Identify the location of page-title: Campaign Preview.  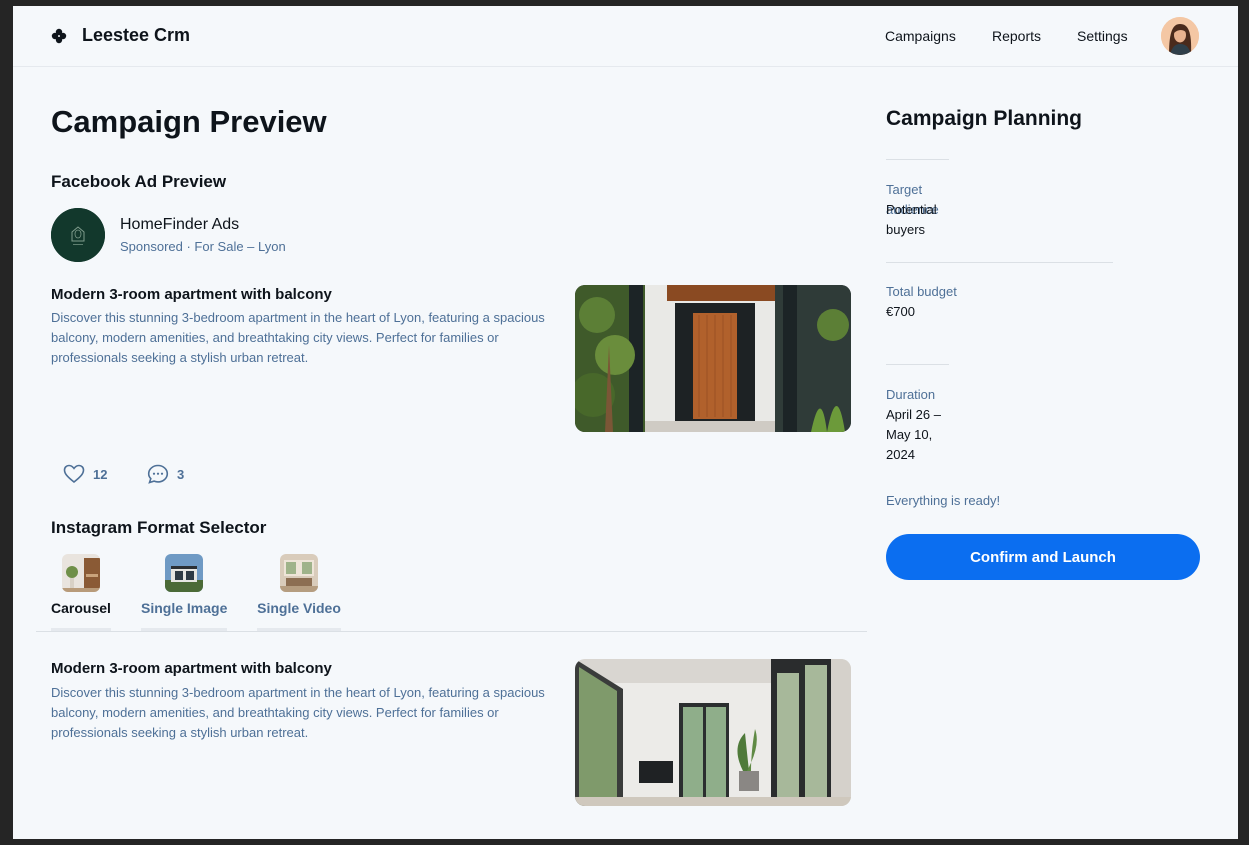
(189, 121).